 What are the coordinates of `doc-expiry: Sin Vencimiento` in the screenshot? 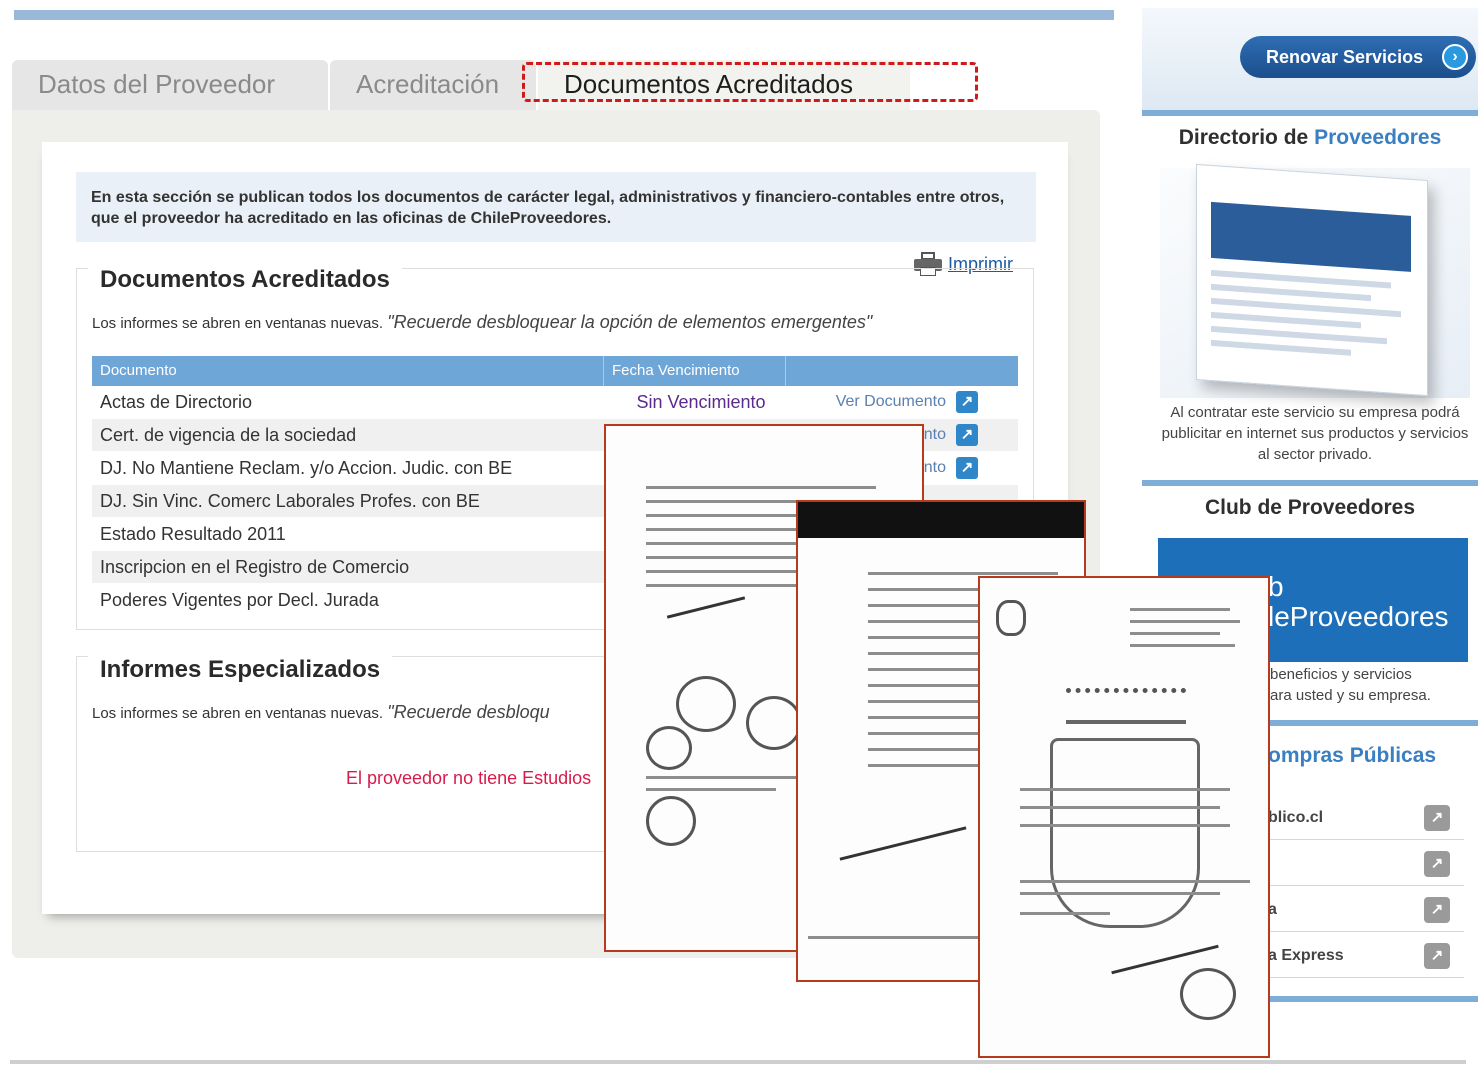 It's located at (701, 401).